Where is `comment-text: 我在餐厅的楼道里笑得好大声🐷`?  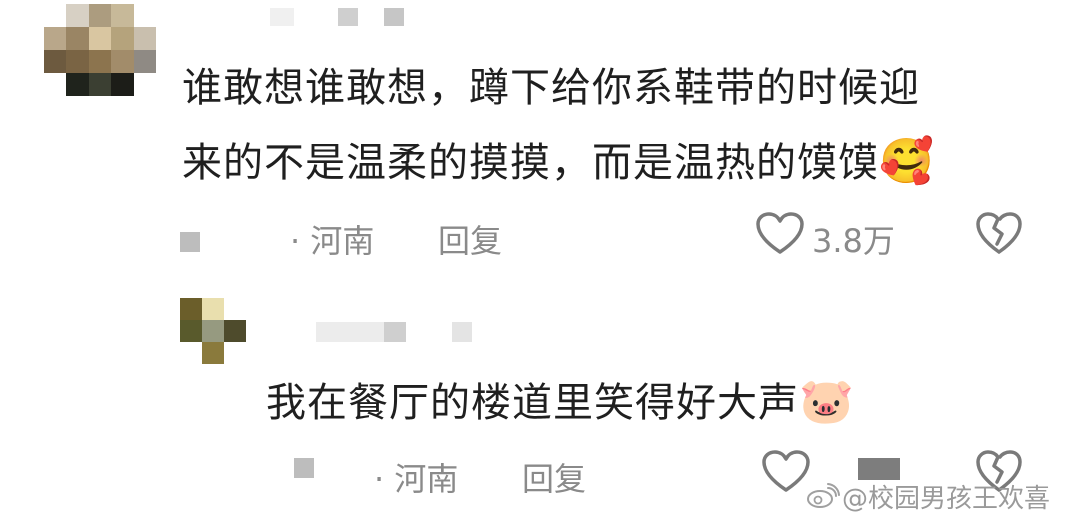 comment-text: 我在餐厅的楼道里笑得好大声🐷 is located at coordinates (560, 402).